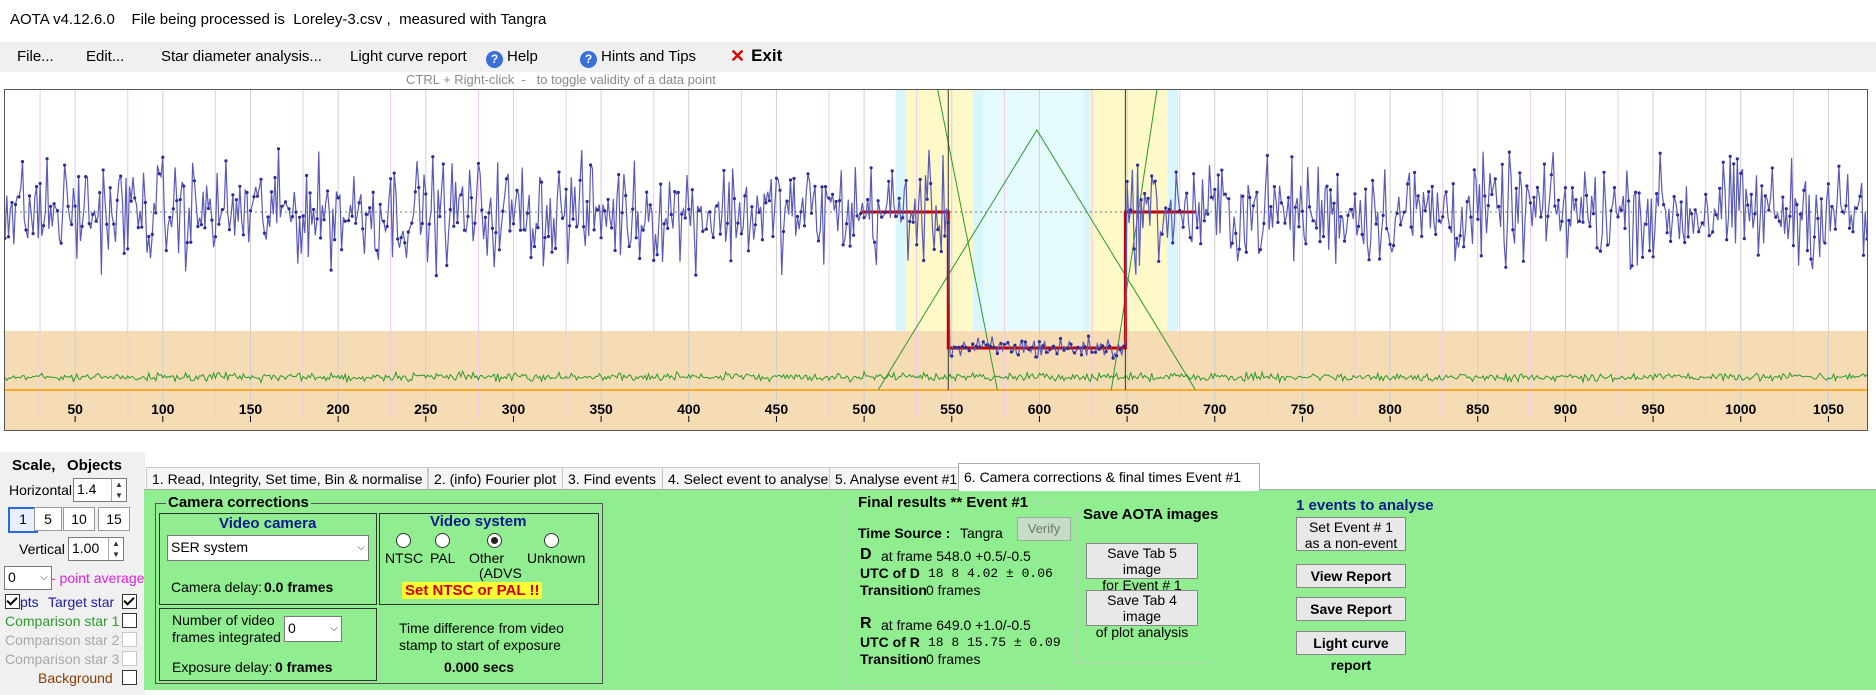 The height and width of the screenshot is (695, 1876). I want to click on vertical-label: Vertical, so click(42, 549).